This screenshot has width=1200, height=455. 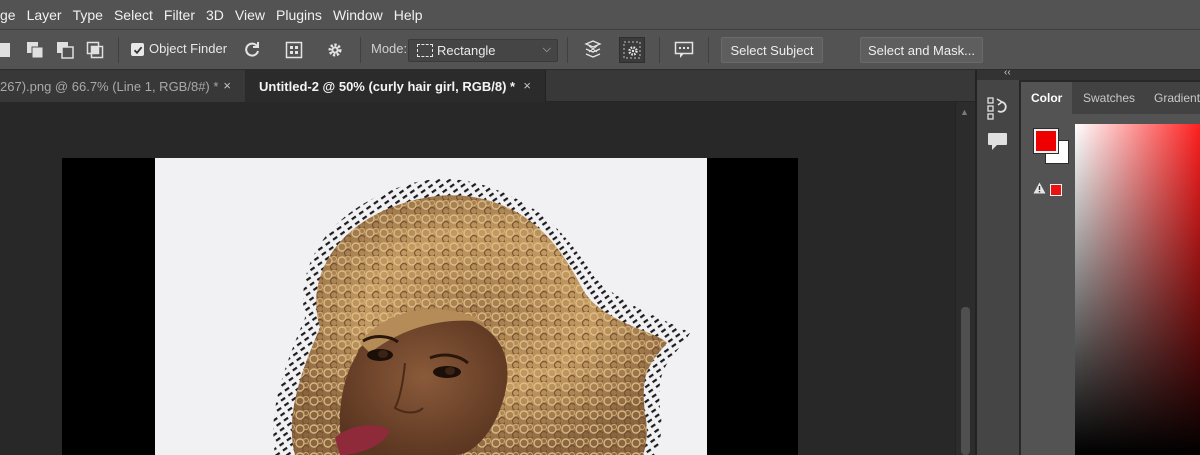 What do you see at coordinates (998, 144) in the screenshot?
I see `comments-icon` at bounding box center [998, 144].